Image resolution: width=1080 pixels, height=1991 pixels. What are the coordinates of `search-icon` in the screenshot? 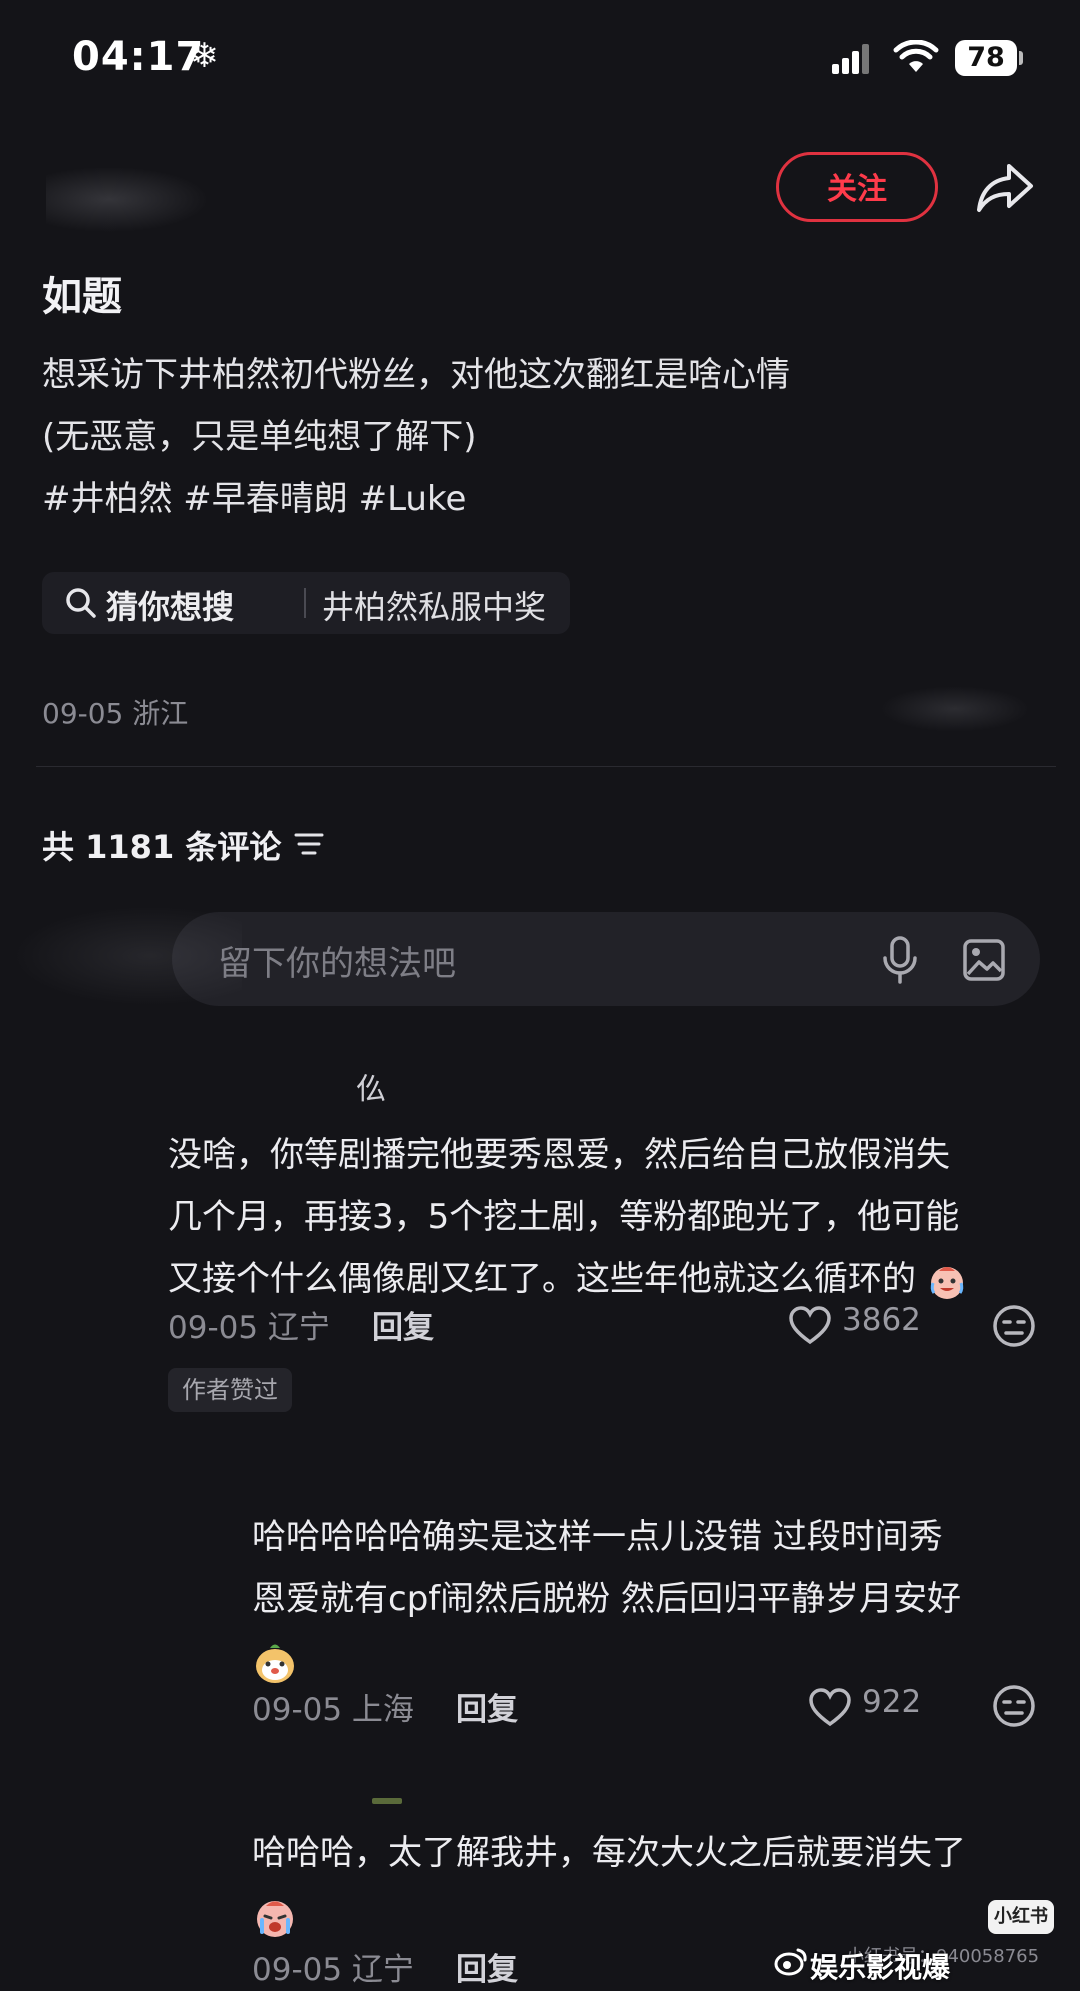 It's located at (81, 603).